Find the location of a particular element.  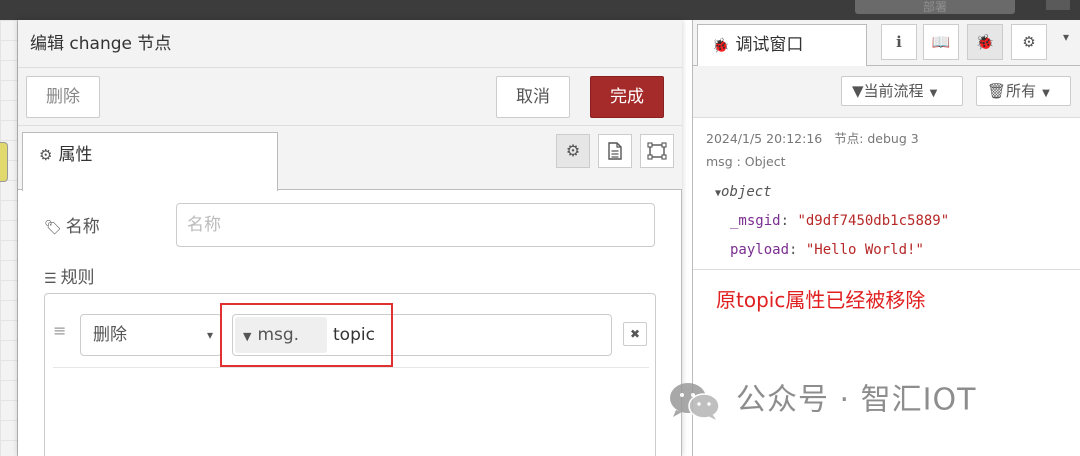

tray-toolbar: 删除 取消 完成 is located at coordinates (350, 97).